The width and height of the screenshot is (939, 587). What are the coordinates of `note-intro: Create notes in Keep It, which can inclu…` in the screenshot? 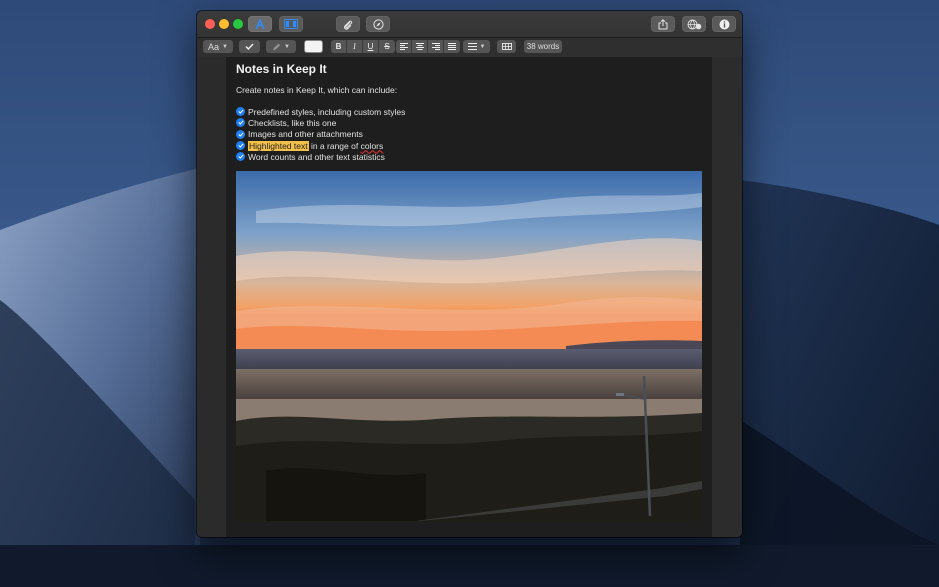 It's located at (316, 90).